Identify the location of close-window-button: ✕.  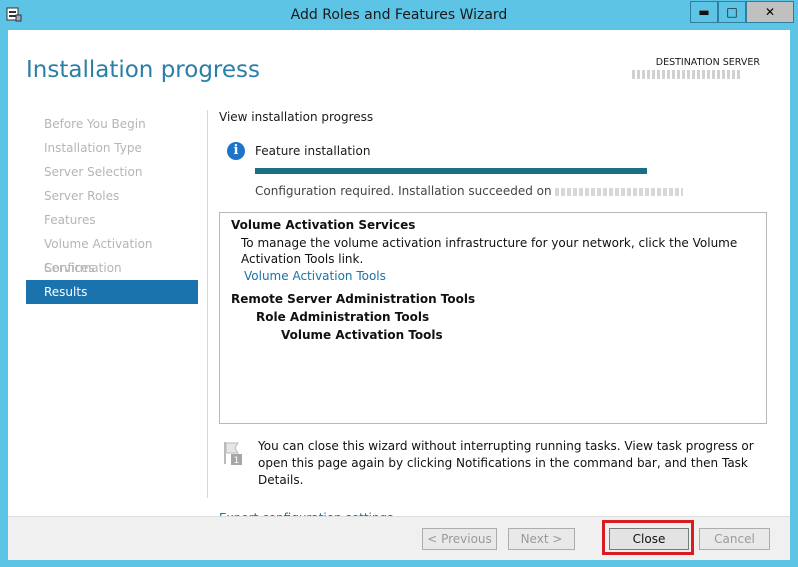
(770, 12).